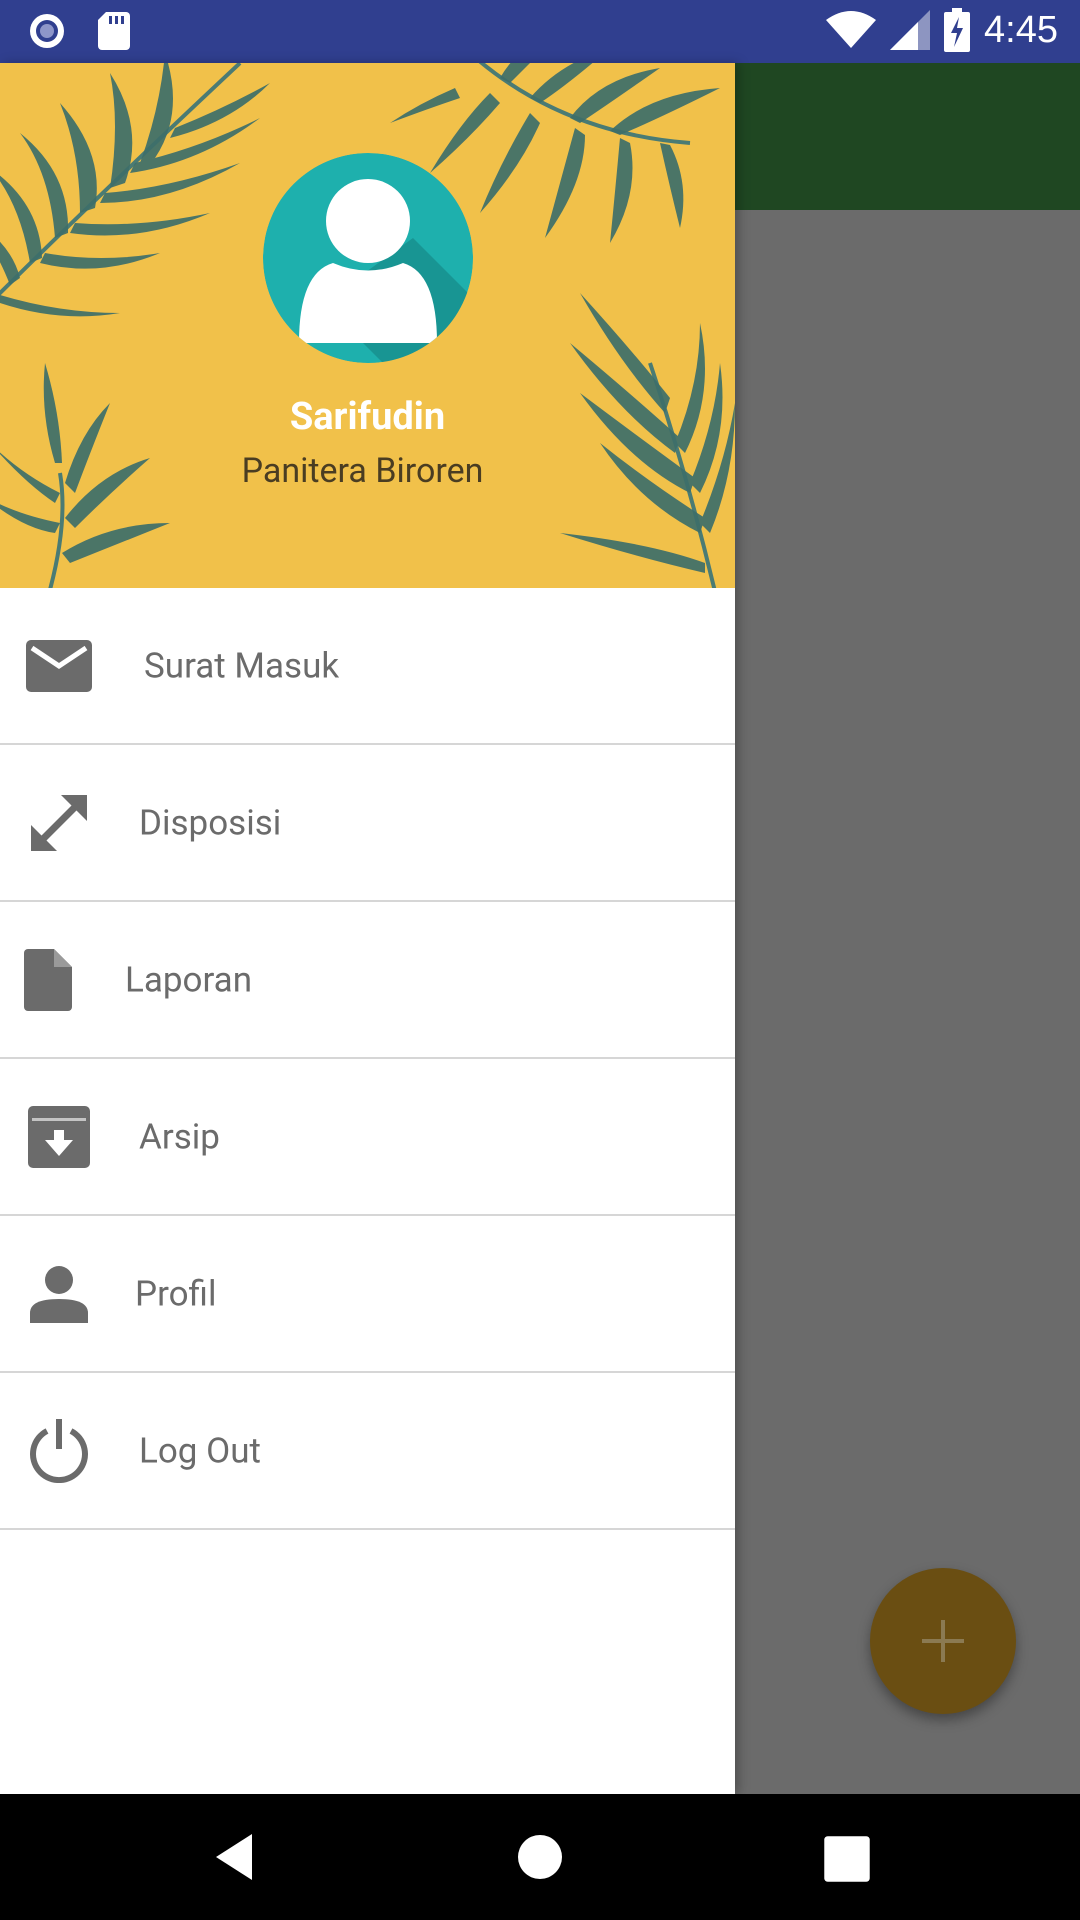 The image size is (1080, 1920). Describe the element at coordinates (367, 823) in the screenshot. I see `menu-item-disposisi: Disposisi` at that location.